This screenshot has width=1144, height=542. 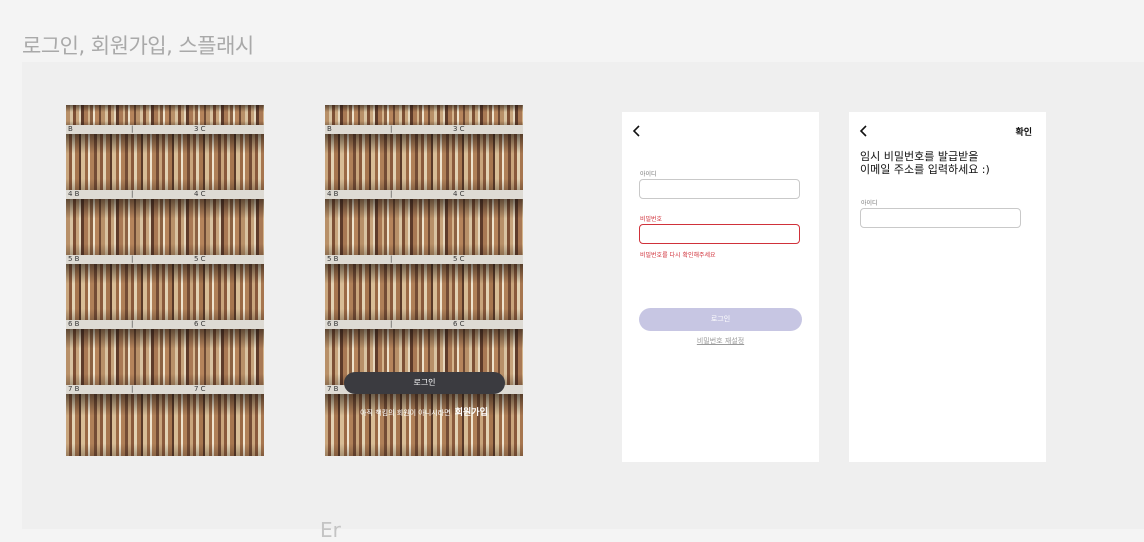 What do you see at coordinates (651, 219) in the screenshot?
I see `password-label: 비밀번호` at bounding box center [651, 219].